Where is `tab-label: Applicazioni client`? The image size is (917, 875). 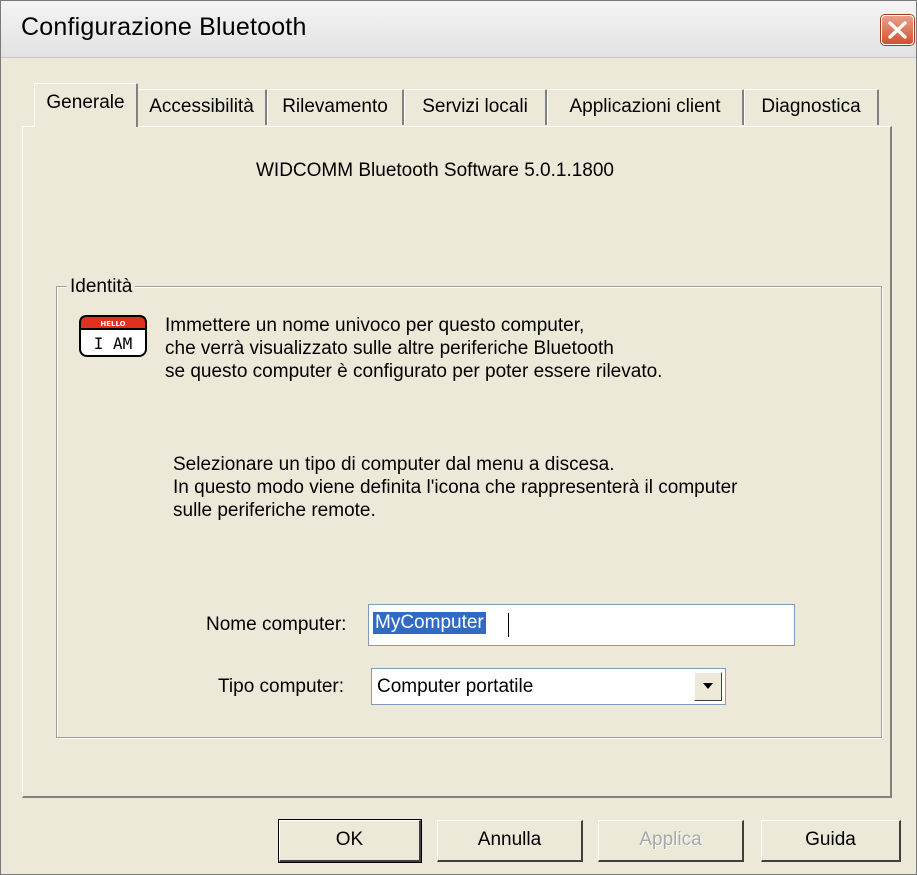
tab-label: Applicazioni client is located at coordinates (645, 106).